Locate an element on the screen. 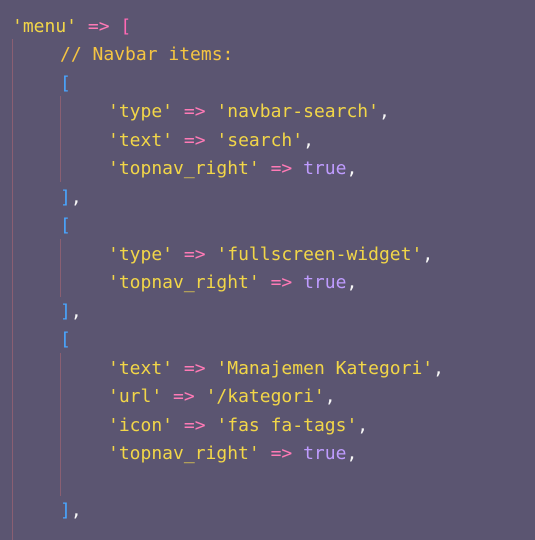 This screenshot has width=535, height=540. code-line: 'type' => 'navbar-search', is located at coordinates (249, 112).